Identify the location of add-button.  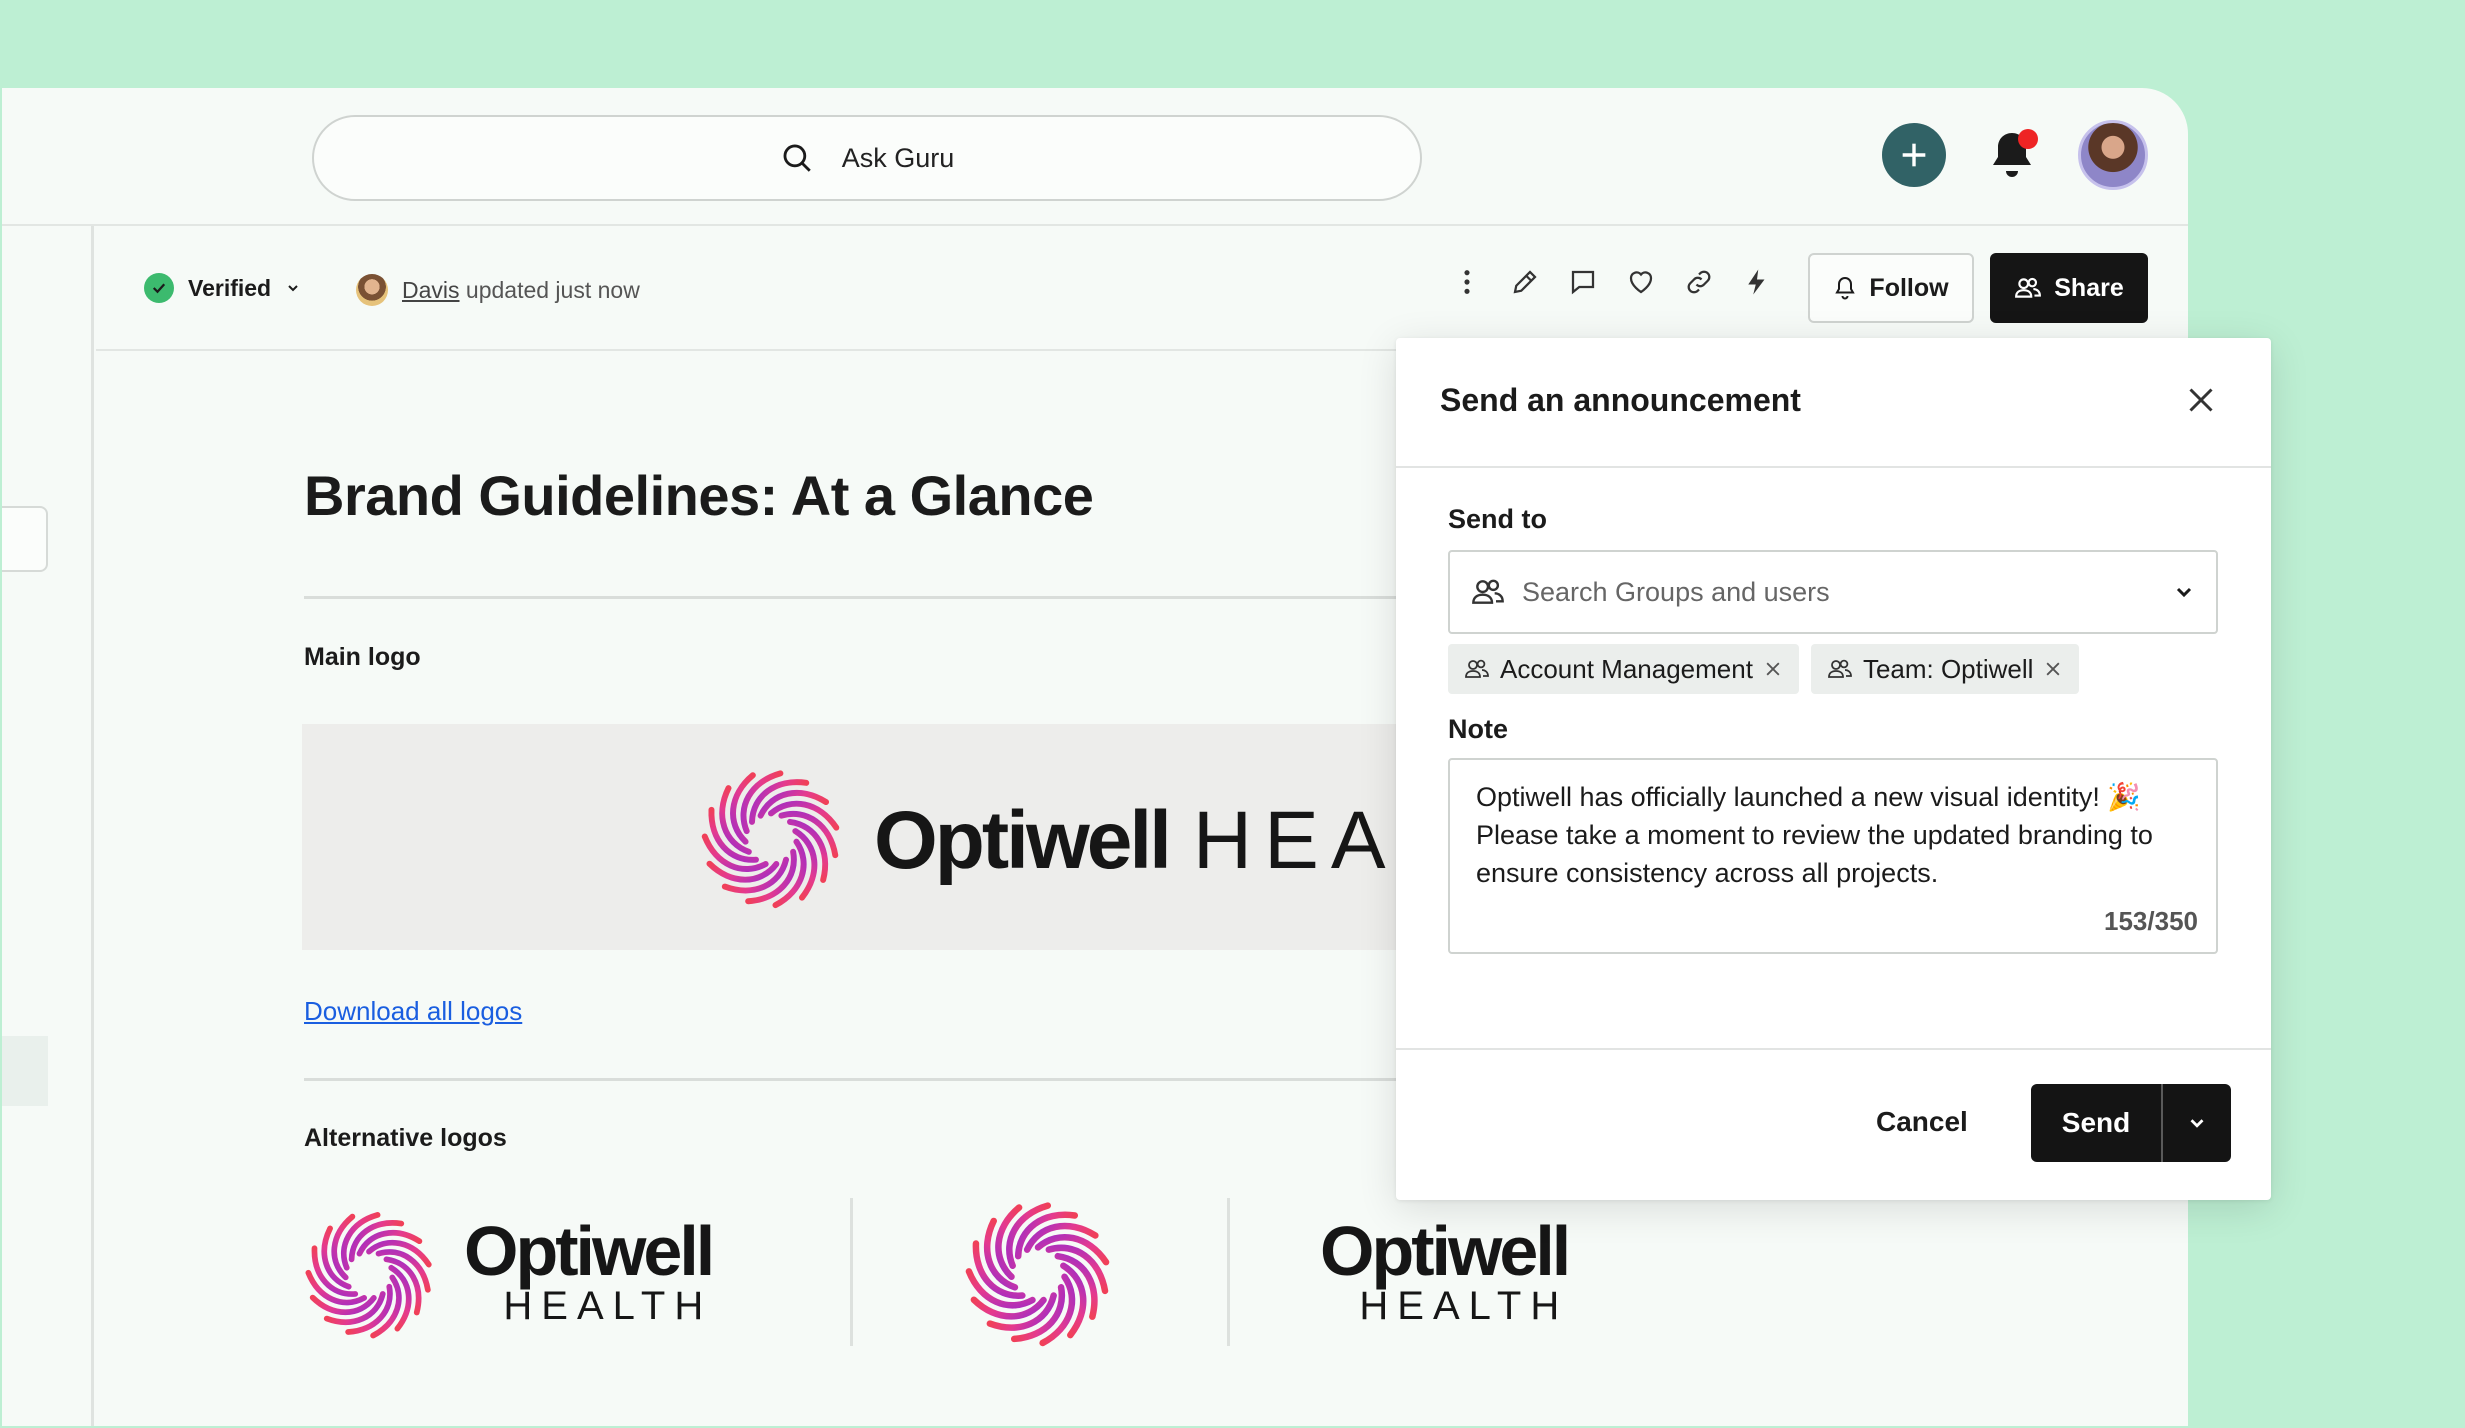
(1914, 155).